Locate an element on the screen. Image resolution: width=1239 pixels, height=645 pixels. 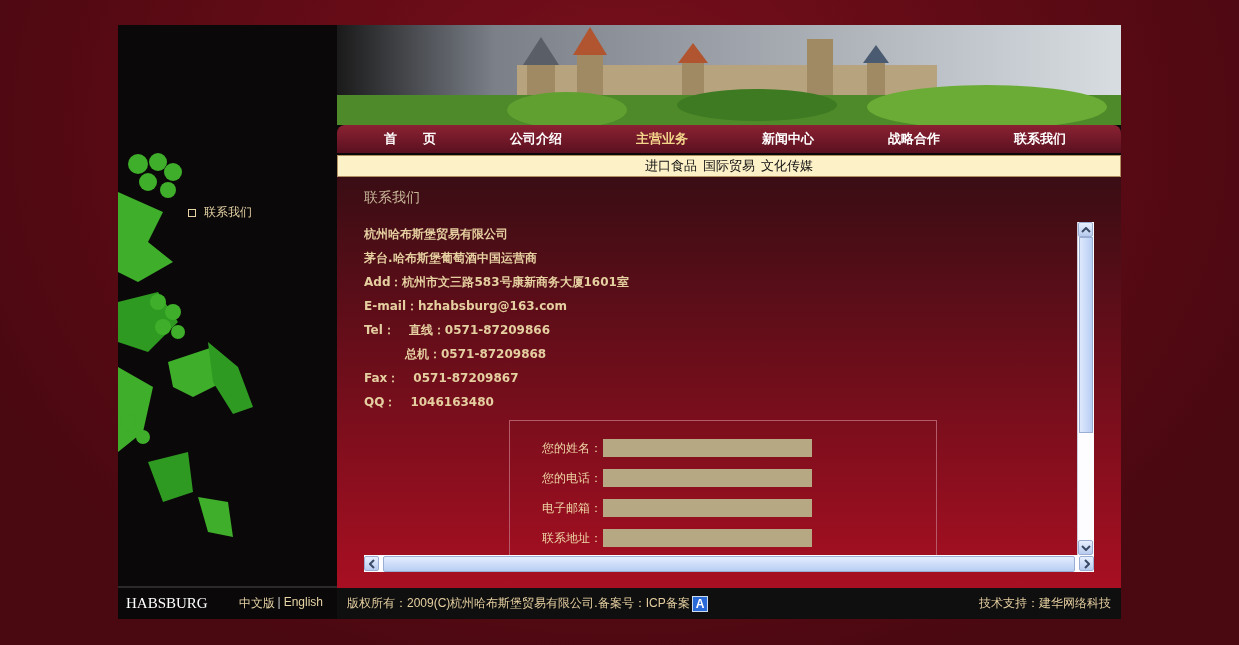
scroll-up-button is located at coordinates (1085, 229).